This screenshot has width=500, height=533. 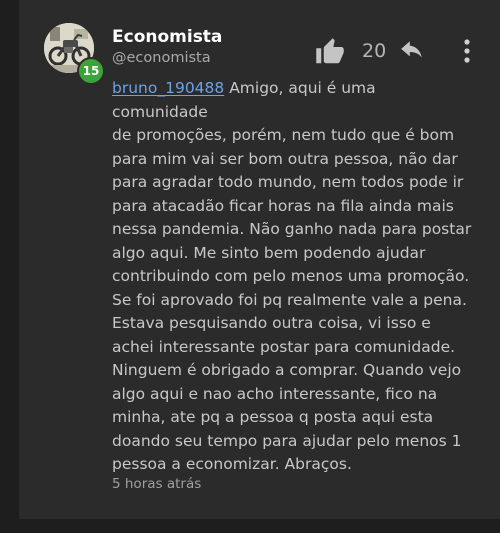 What do you see at coordinates (374, 51) in the screenshot?
I see `like-count: 20` at bounding box center [374, 51].